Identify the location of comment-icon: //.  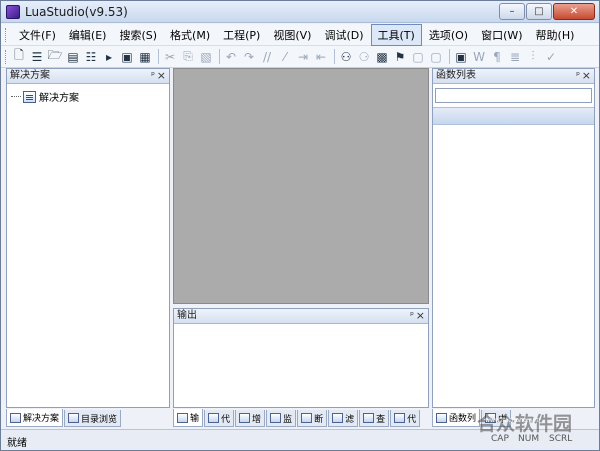
(267, 57).